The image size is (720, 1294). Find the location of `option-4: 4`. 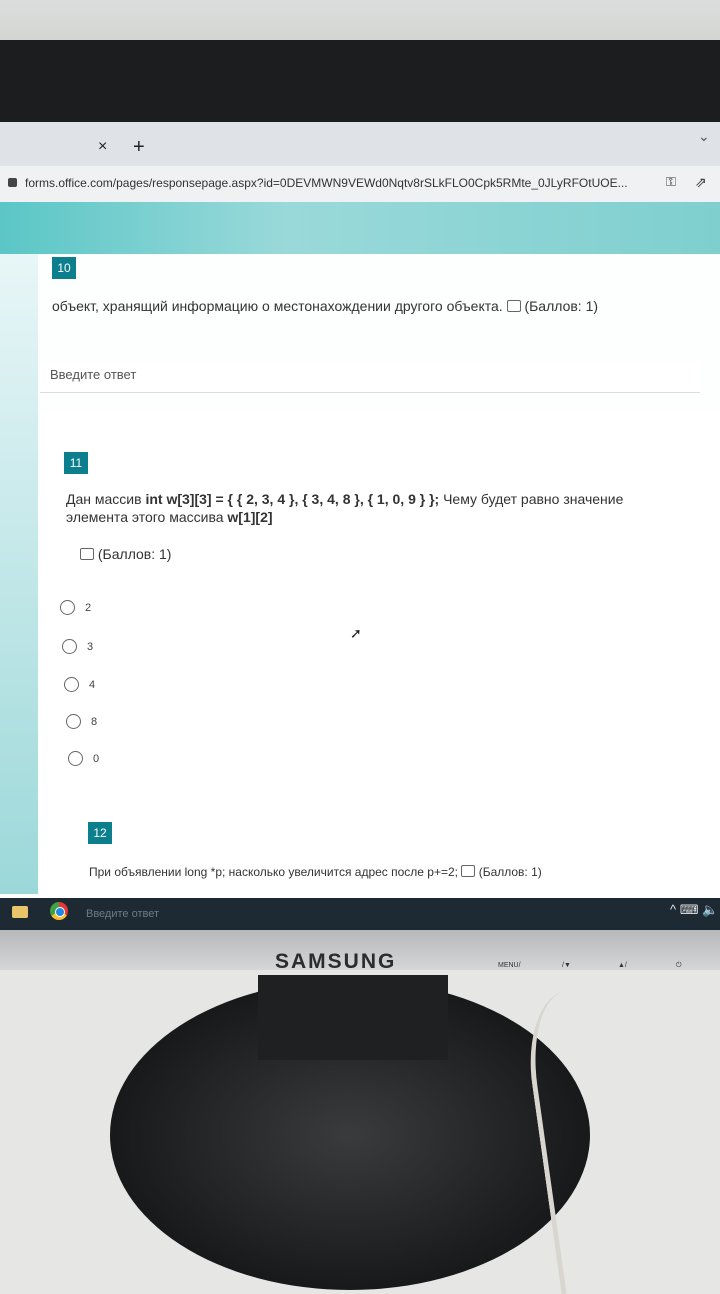

option-4: 4 is located at coordinates (79, 684).